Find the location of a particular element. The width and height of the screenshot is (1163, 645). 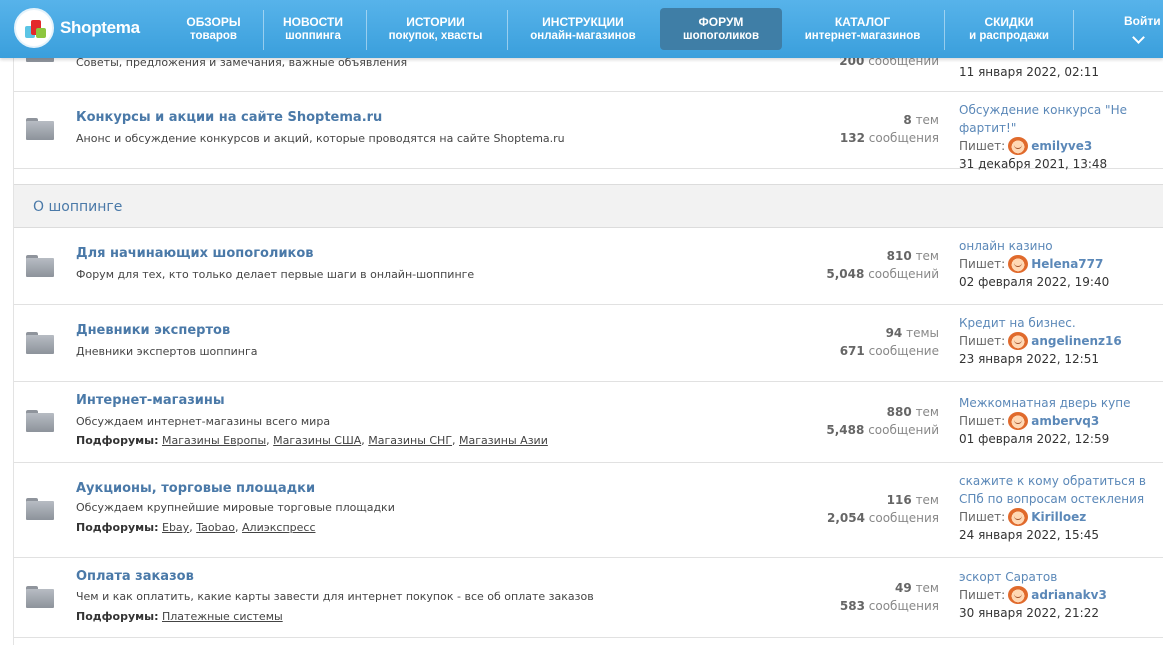

nav-label: СКИДКИ is located at coordinates (1009, 22).